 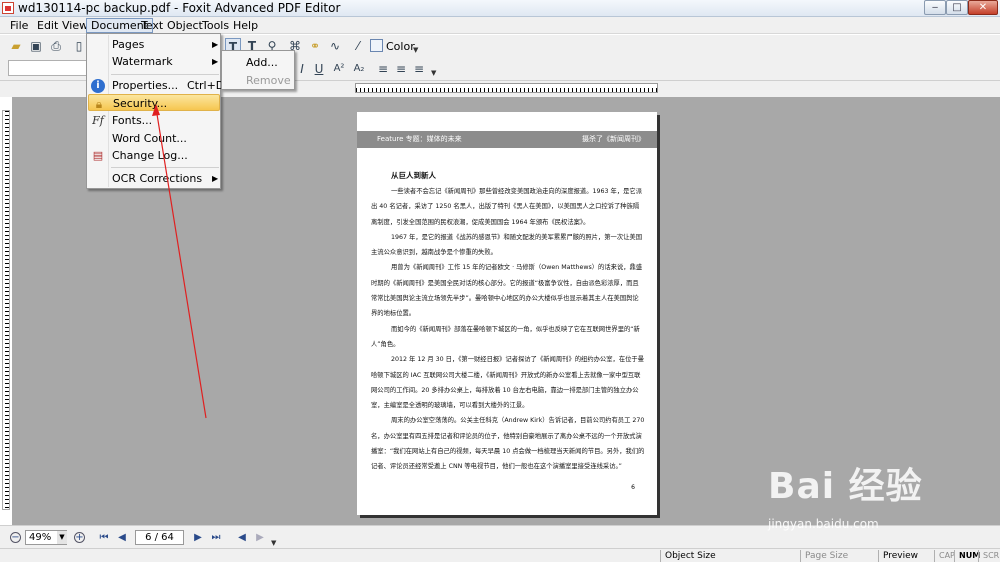 What do you see at coordinates (142, 61) in the screenshot?
I see `menu-item-label: Watermark` at bounding box center [142, 61].